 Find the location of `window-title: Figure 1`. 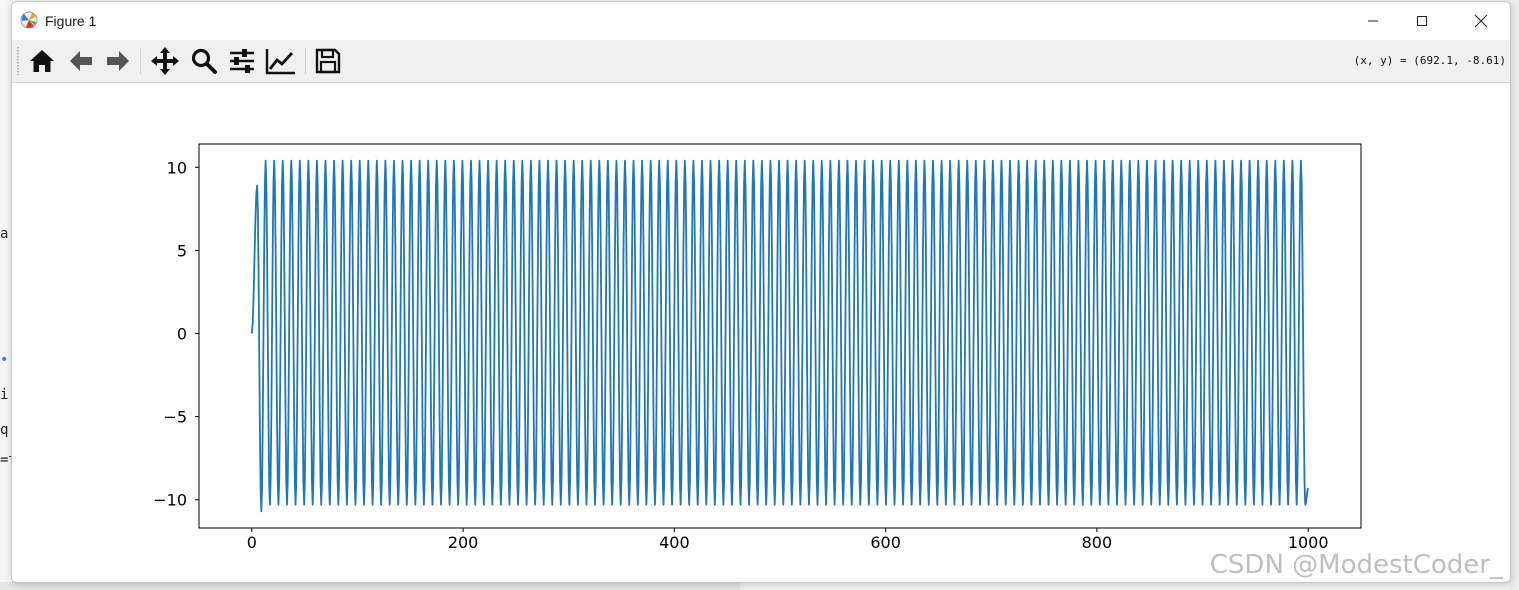

window-title: Figure 1 is located at coordinates (71, 21).